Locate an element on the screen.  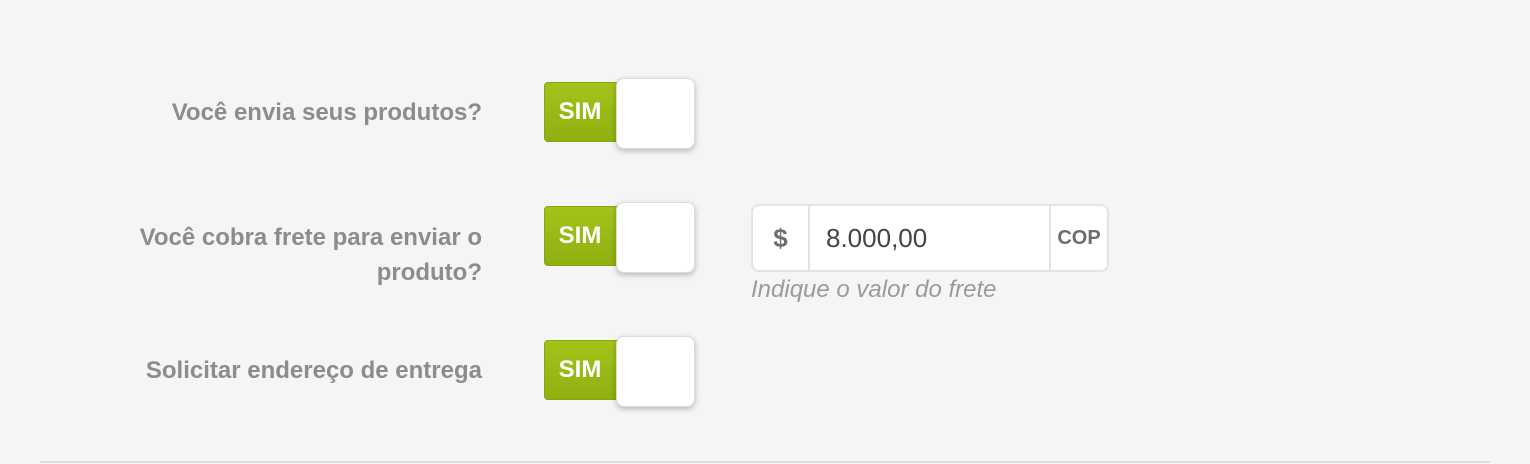
request-address-toggle: SIM is located at coordinates (619, 372).